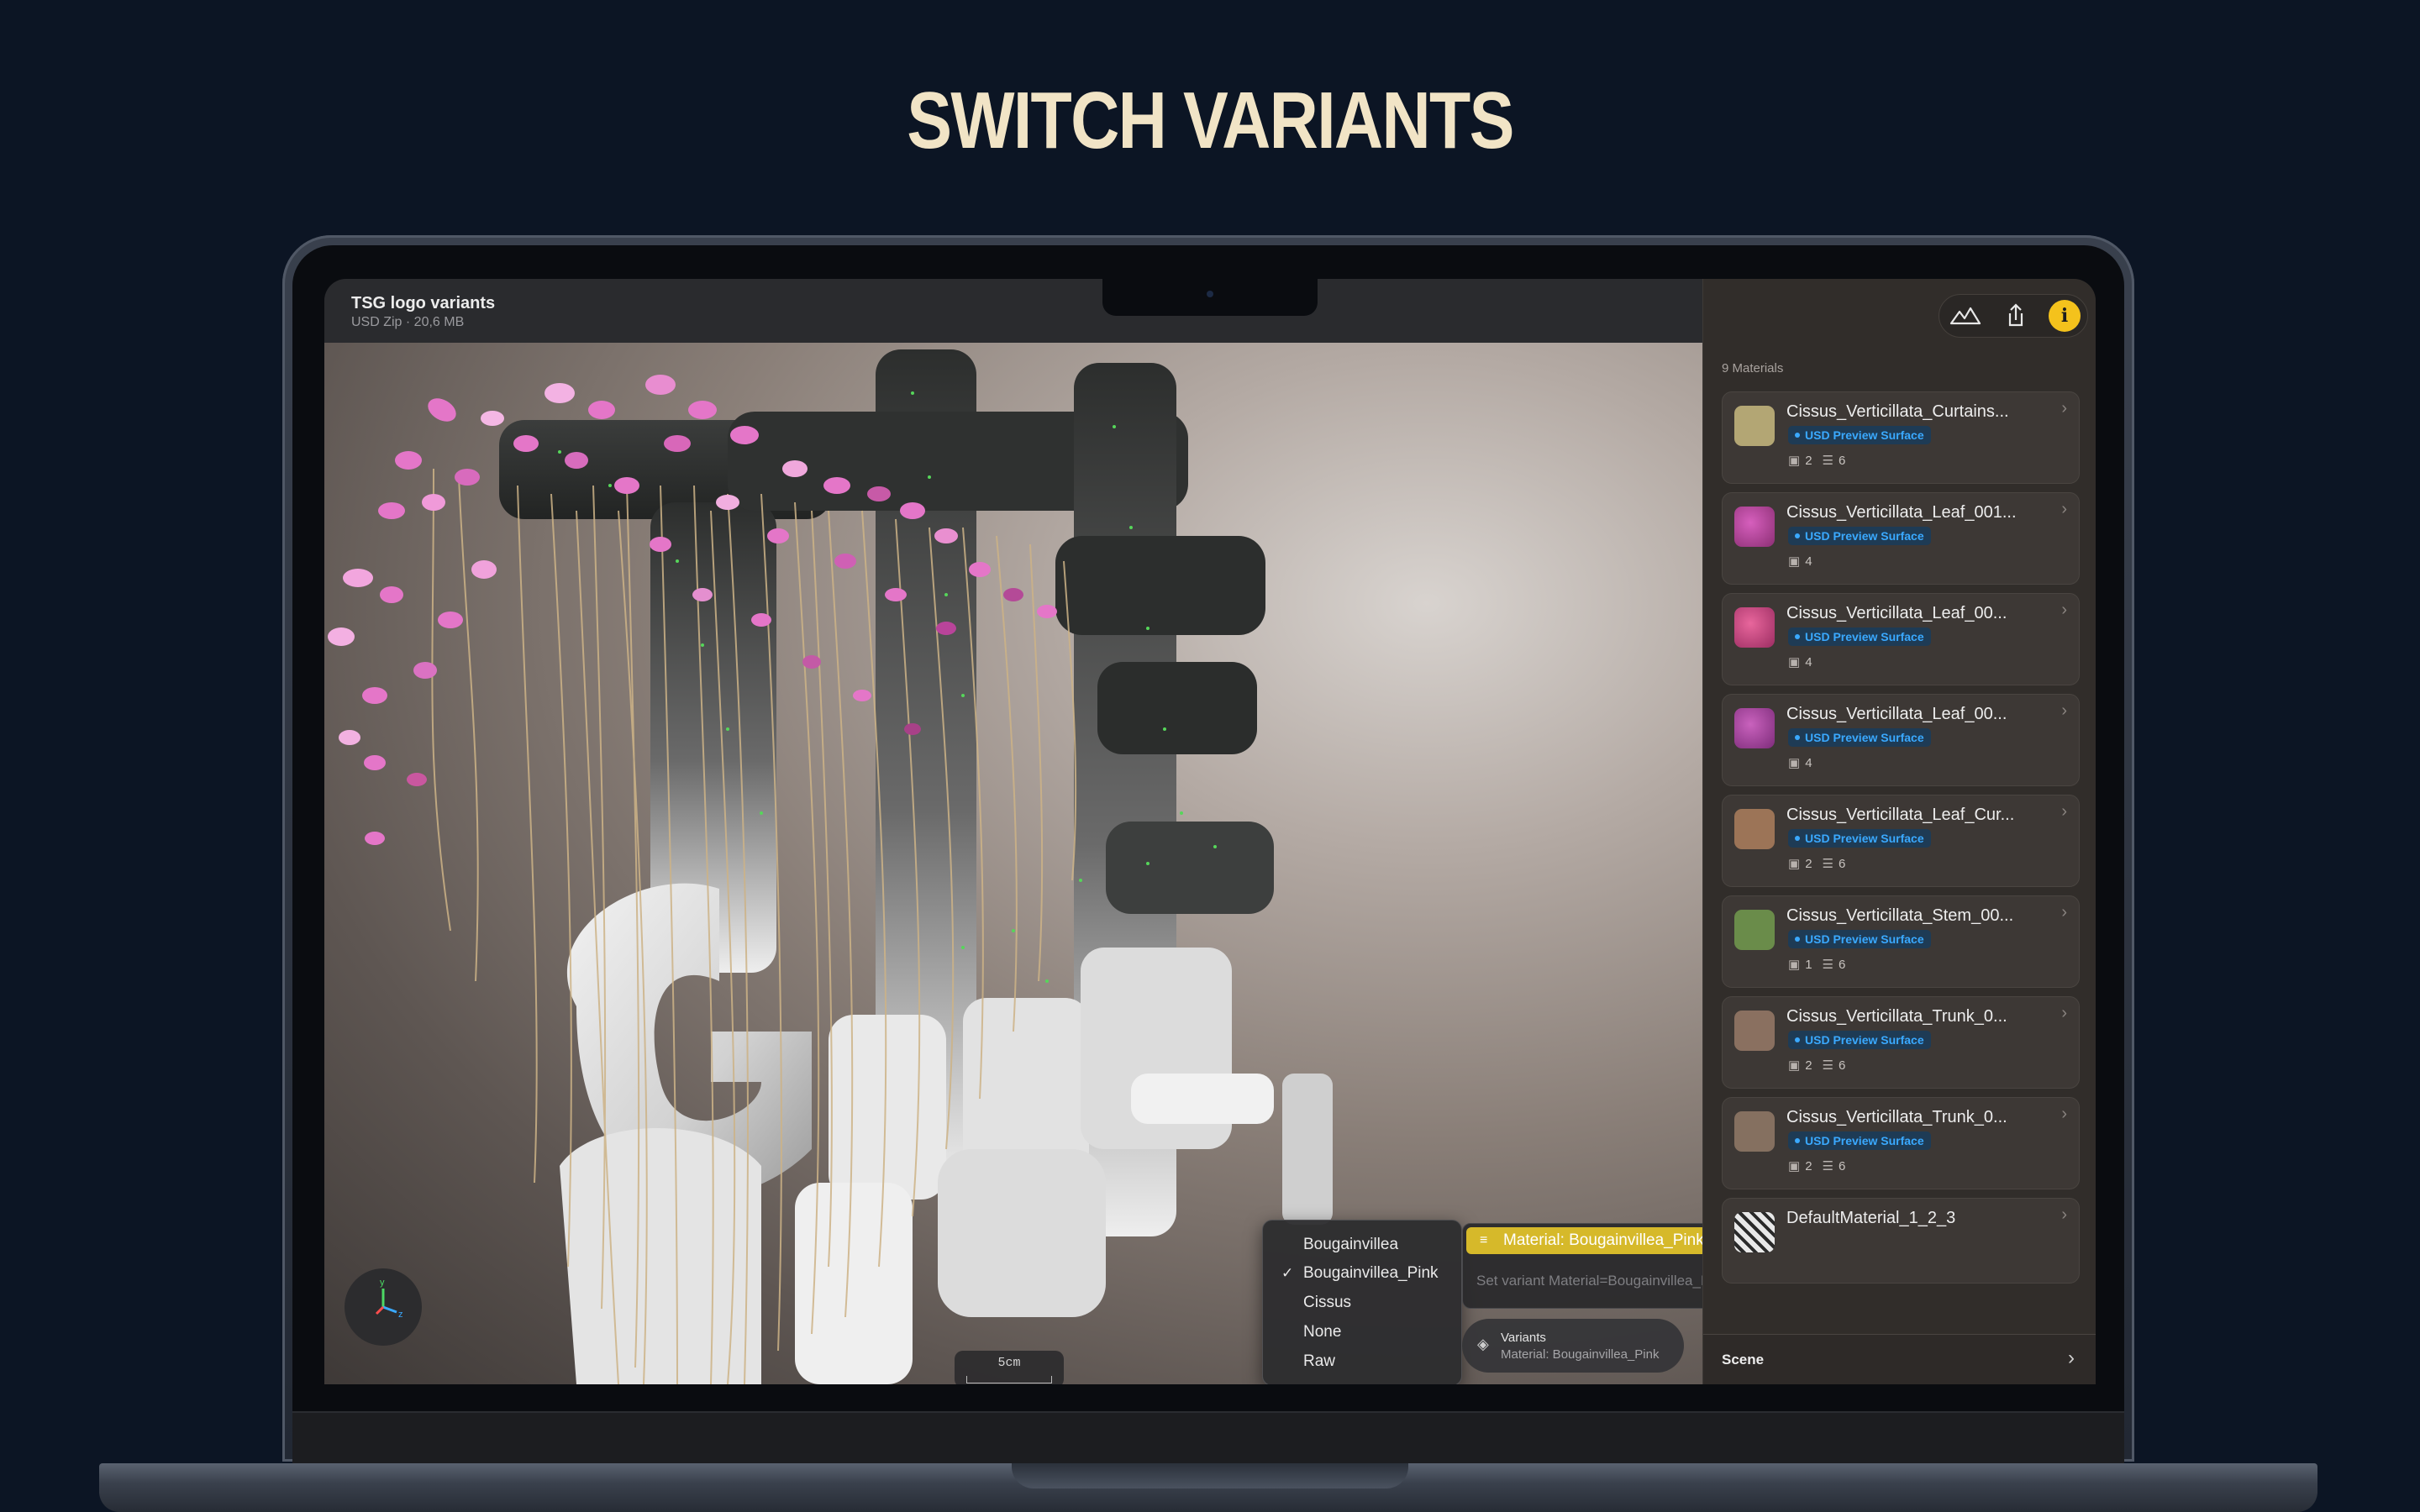 Image resolution: width=2420 pixels, height=1512 pixels. Describe the element at coordinates (1966, 315) in the screenshot. I see `mountains-icon` at that location.